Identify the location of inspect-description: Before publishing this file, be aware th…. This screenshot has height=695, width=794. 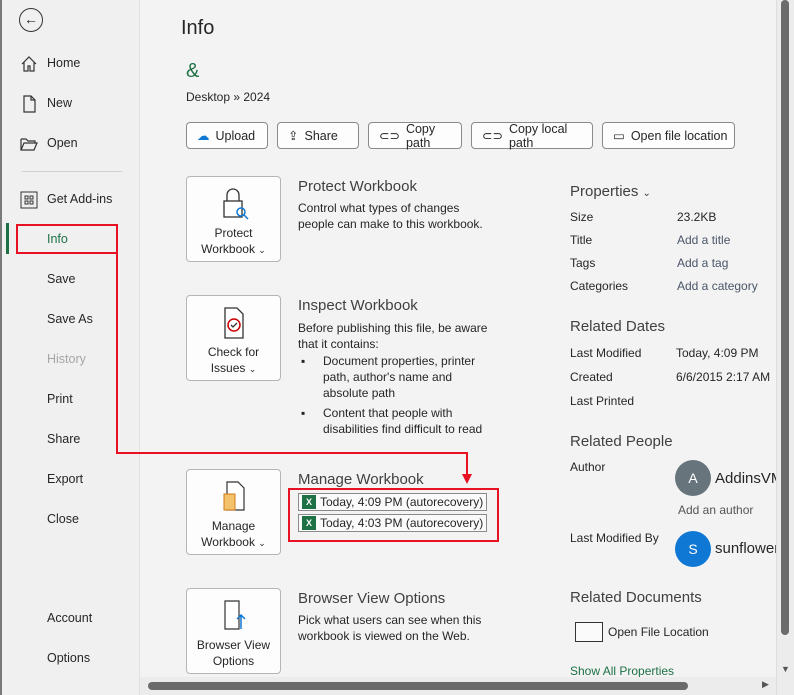
(393, 336).